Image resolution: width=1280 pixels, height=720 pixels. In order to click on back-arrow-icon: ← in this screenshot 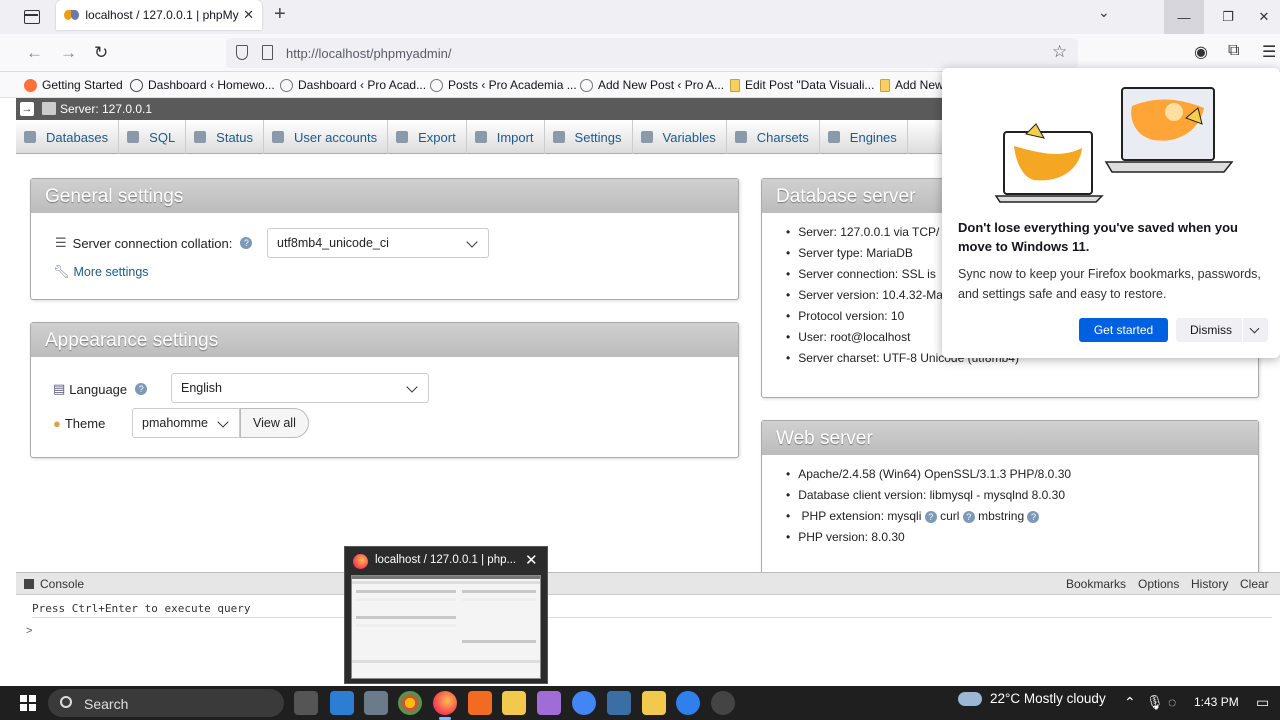, I will do `click(34, 53)`.